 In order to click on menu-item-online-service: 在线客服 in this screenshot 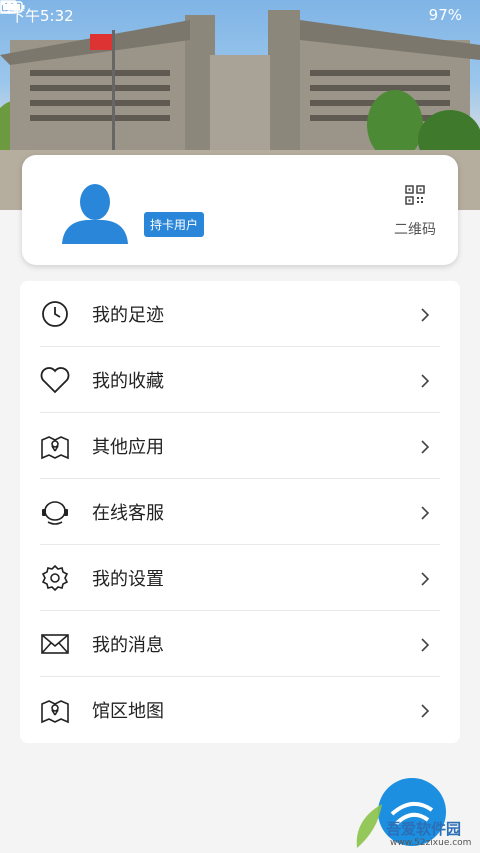, I will do `click(240, 512)`.